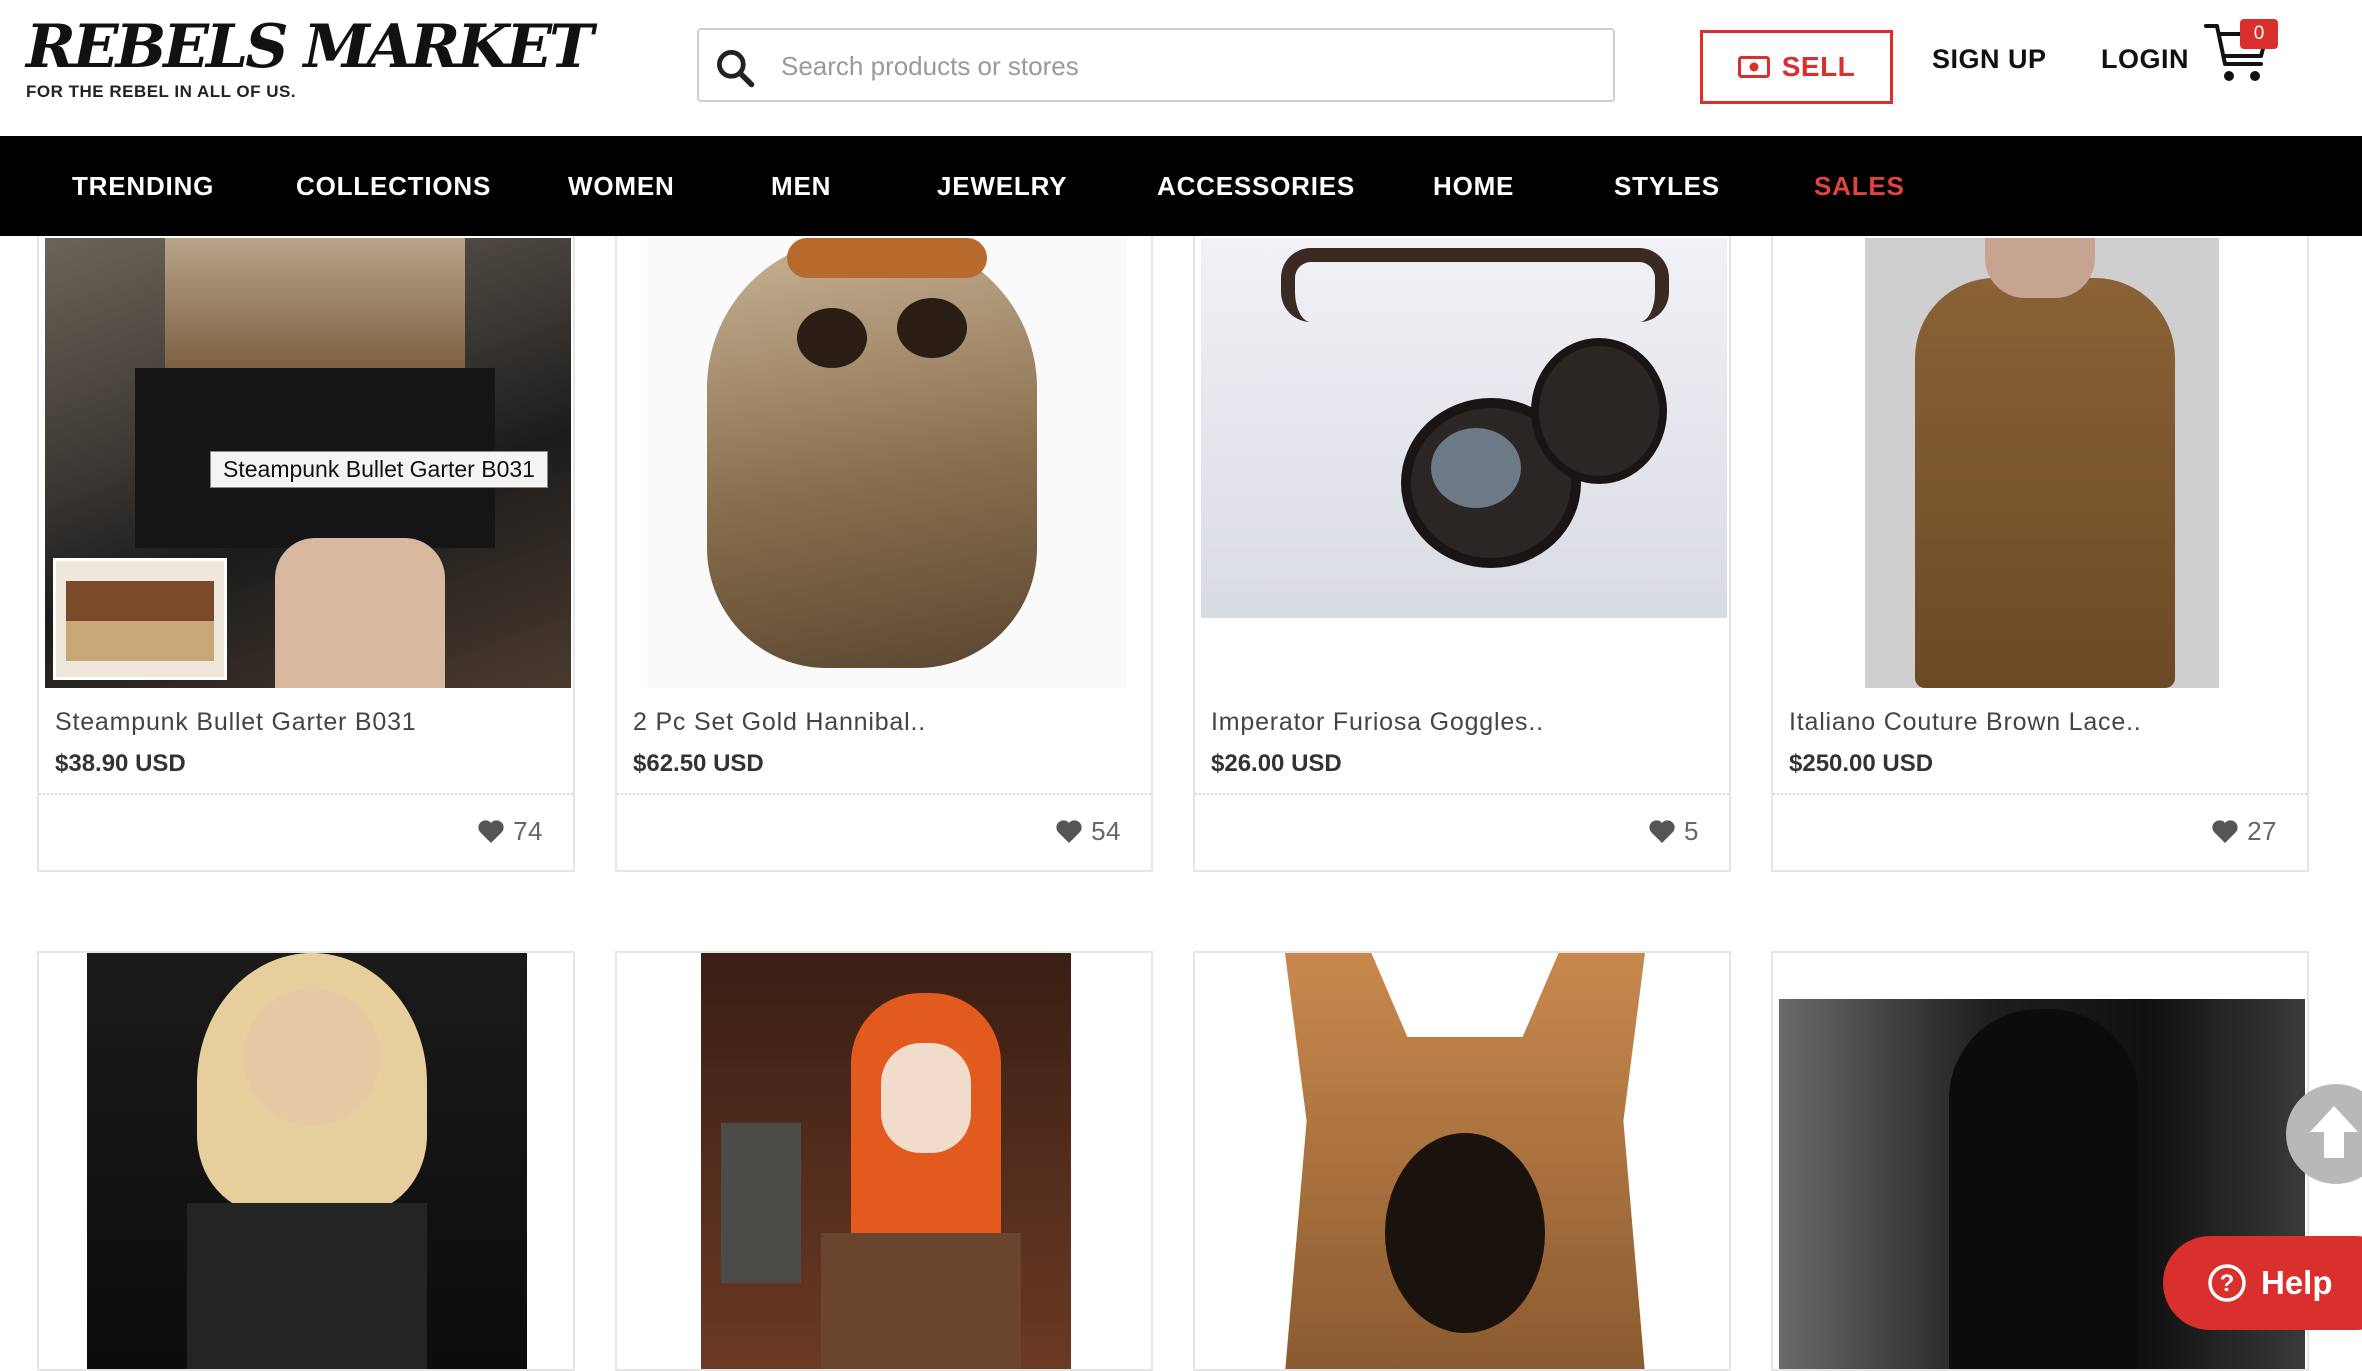 Image resolution: width=2362 pixels, height=1371 pixels. I want to click on like-count: 5, so click(1691, 831).